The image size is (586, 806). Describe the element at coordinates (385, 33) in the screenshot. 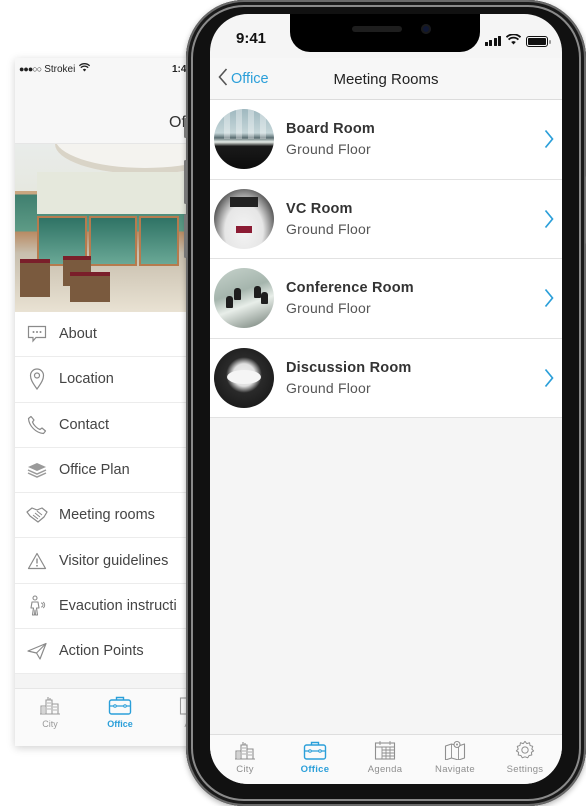

I see `notch` at that location.